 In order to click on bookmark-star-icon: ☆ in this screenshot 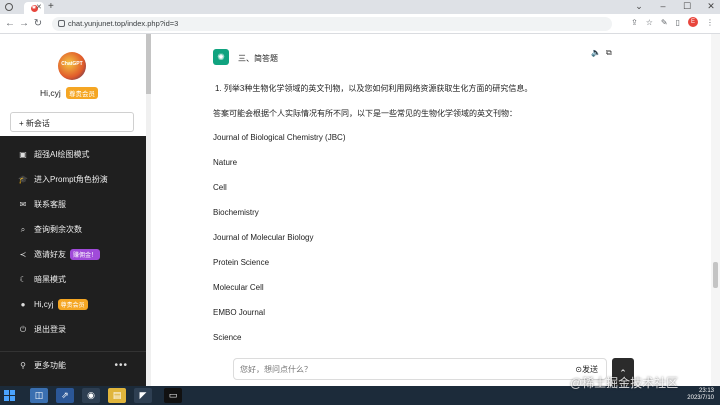, I will do `click(649, 22)`.